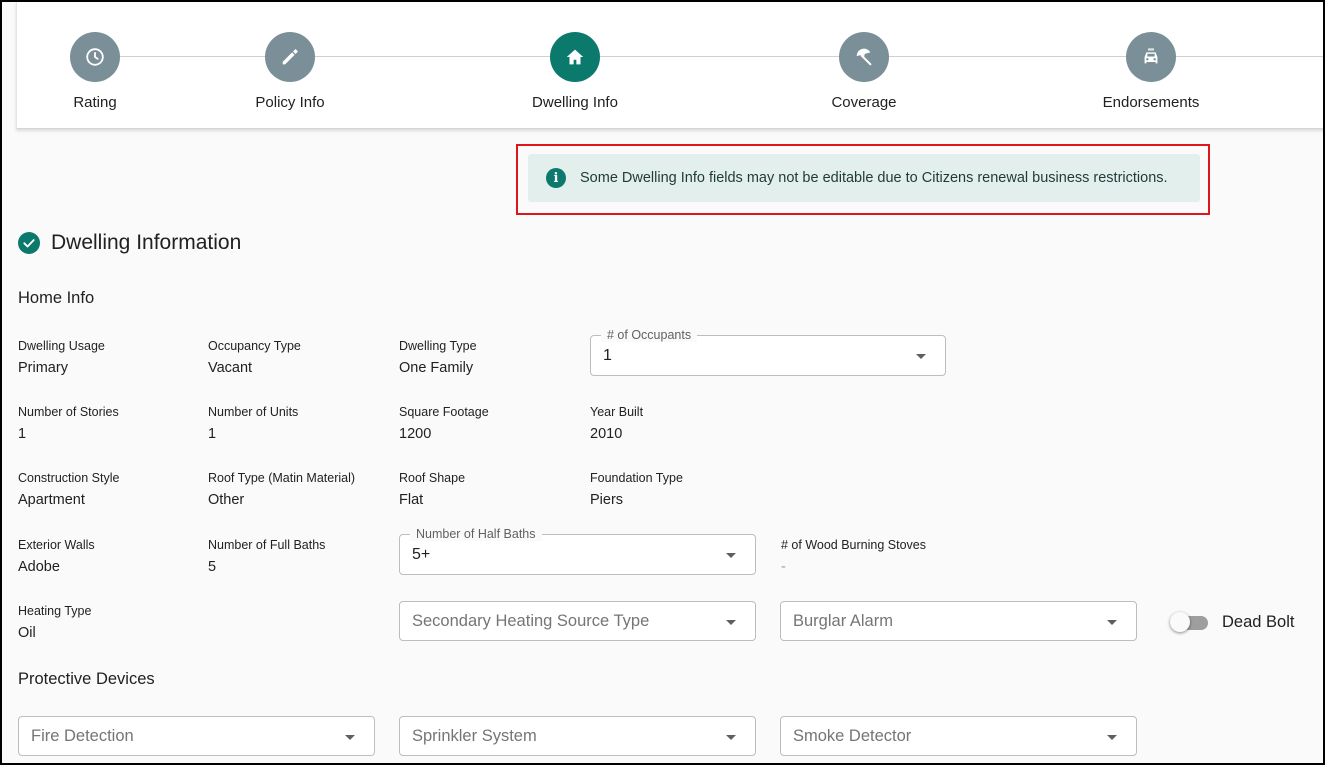  Describe the element at coordinates (853, 545) in the screenshot. I see `wood-stoves-label: # of Wood Burning Stoves` at that location.